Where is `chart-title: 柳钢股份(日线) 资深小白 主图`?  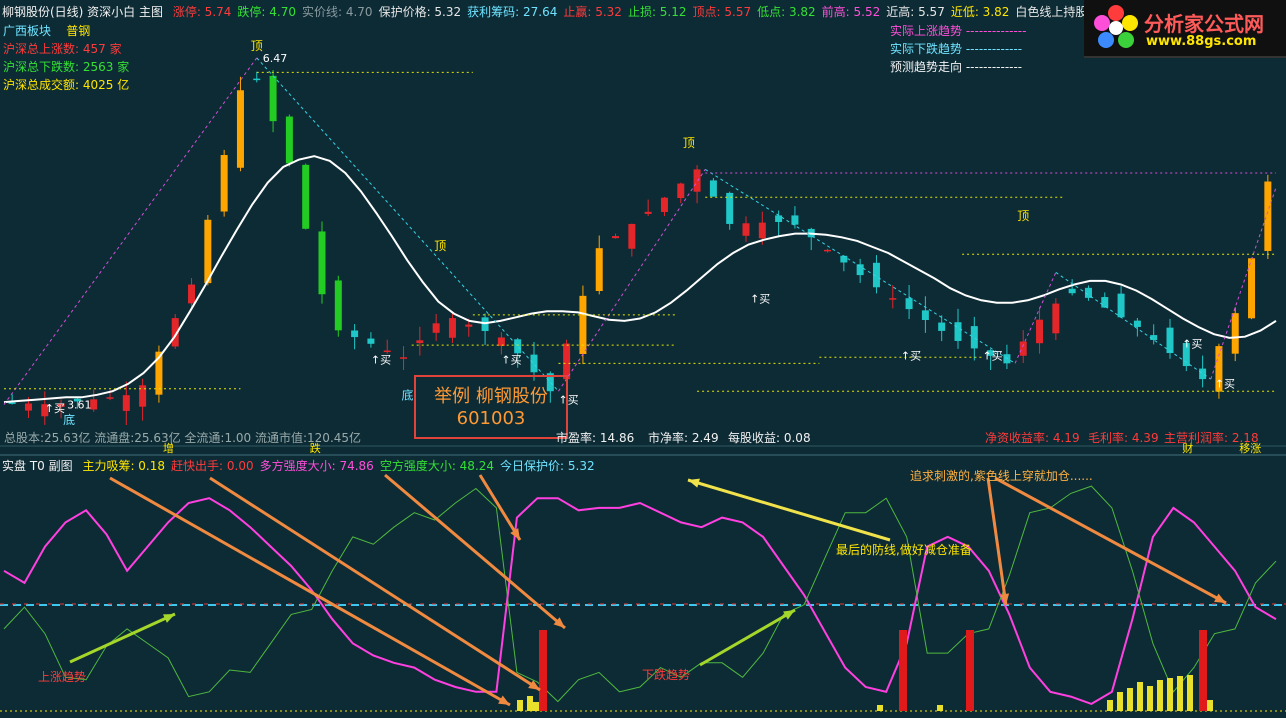 chart-title: 柳钢股份(日线) 资深小白 主图 is located at coordinates (82, 12).